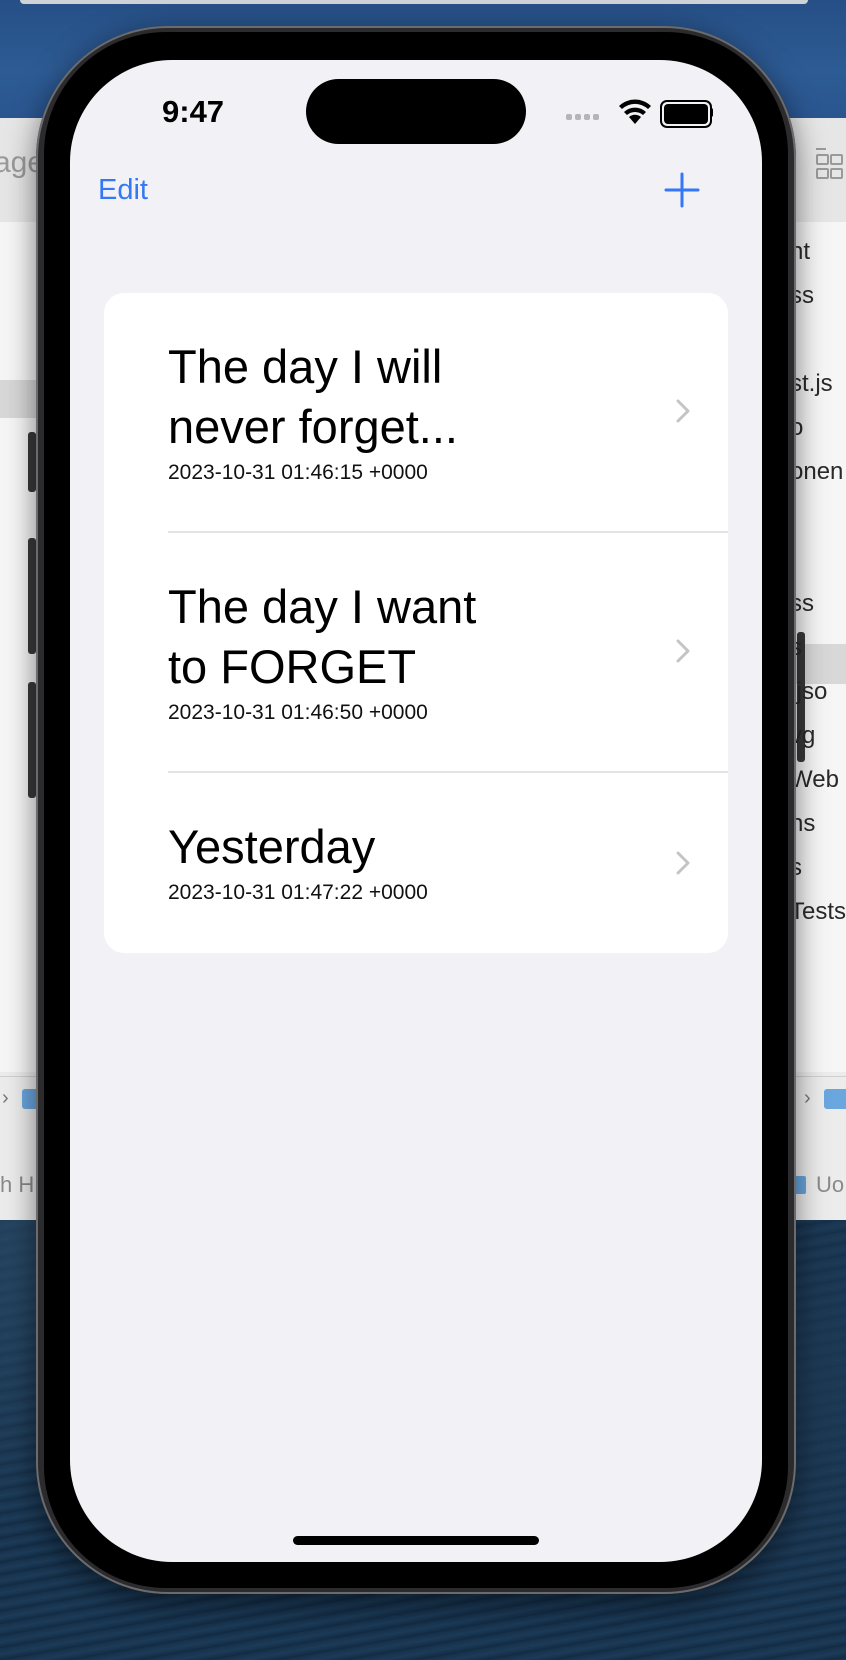  I want to click on battery-icon, so click(686, 114).